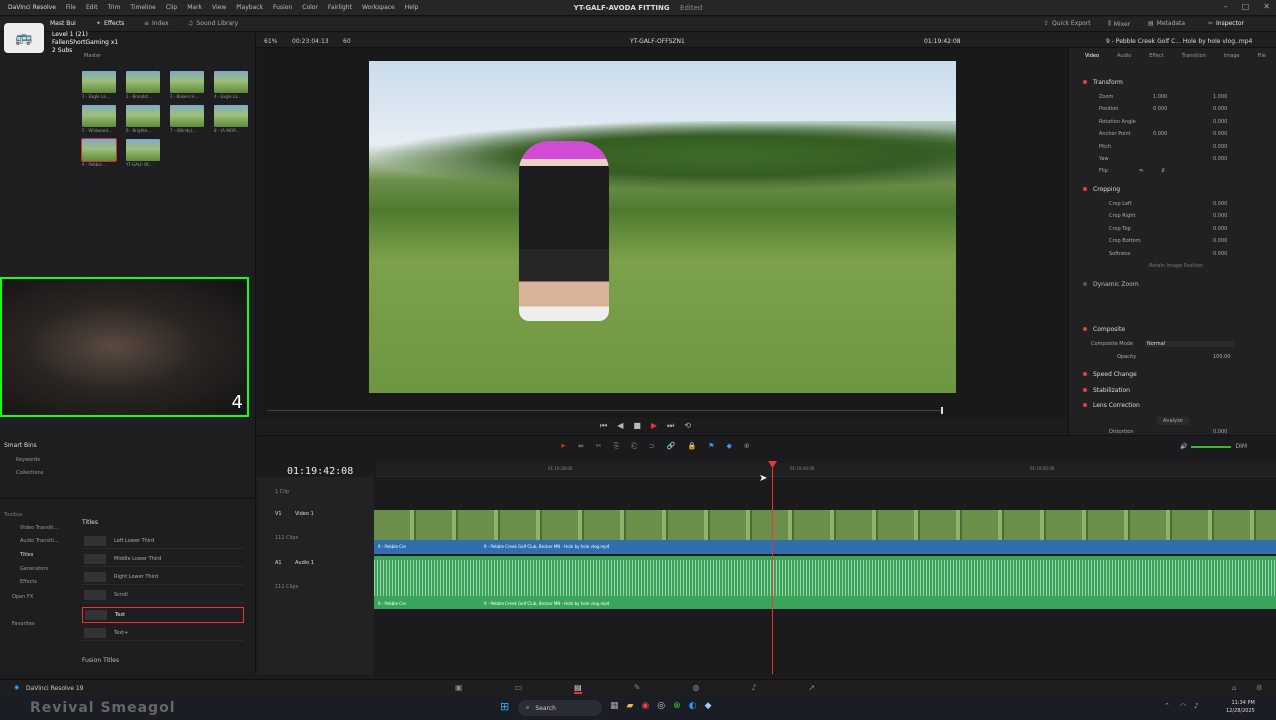 This screenshot has height=720, width=1276. Describe the element at coordinates (163, 615) in the screenshot. I see `title-text-selected: Text` at that location.